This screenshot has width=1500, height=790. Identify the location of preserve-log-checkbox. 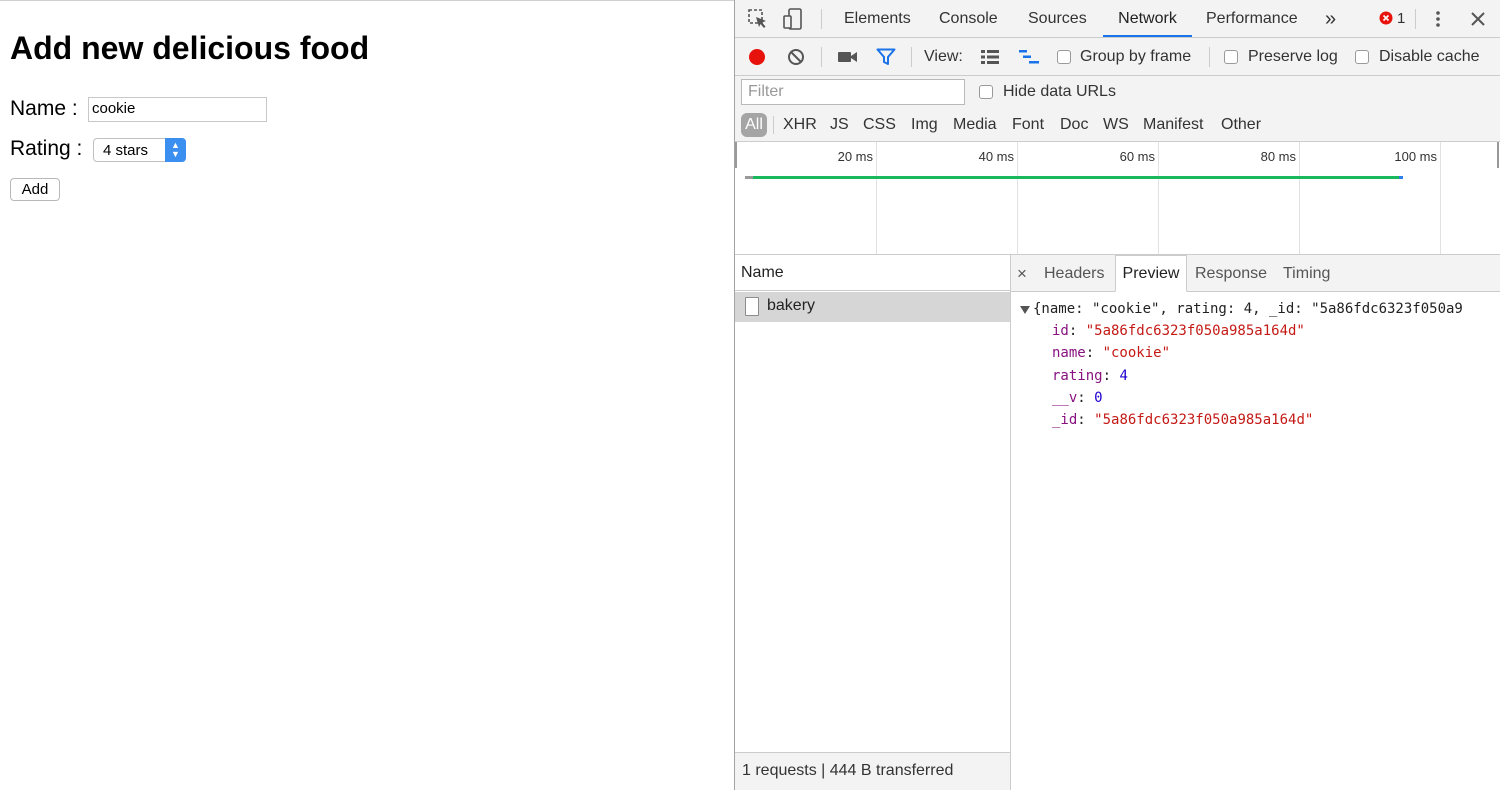
(1231, 57).